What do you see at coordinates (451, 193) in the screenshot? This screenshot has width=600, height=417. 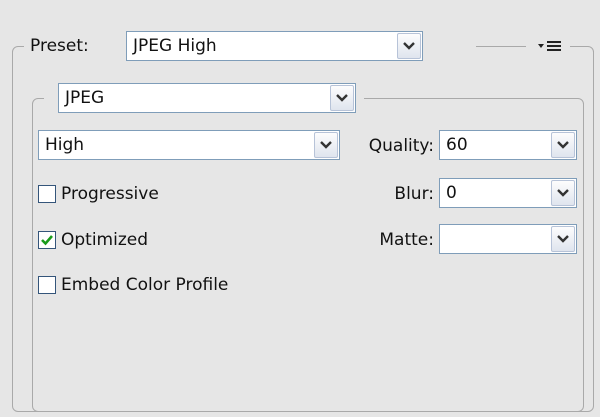 I see `blur-value: 0` at bounding box center [451, 193].